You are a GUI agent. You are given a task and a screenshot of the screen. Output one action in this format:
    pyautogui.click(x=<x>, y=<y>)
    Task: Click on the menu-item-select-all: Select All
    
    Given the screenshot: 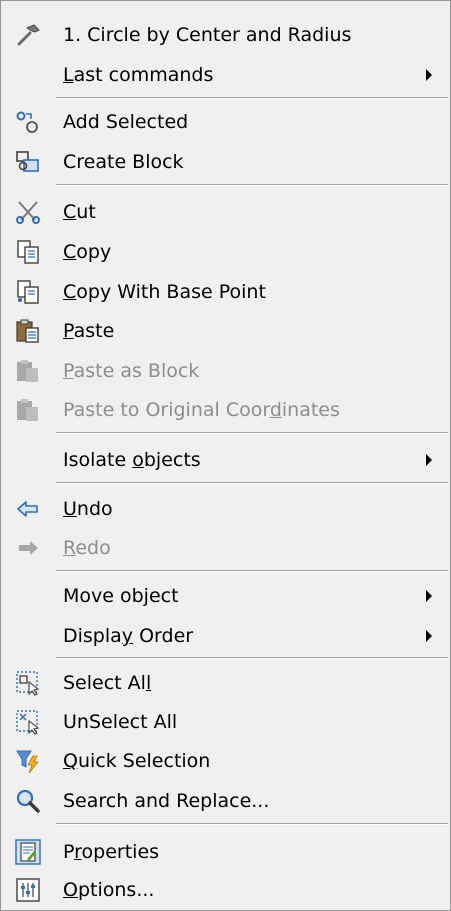 What is the action you would take?
    pyautogui.click(x=225, y=683)
    